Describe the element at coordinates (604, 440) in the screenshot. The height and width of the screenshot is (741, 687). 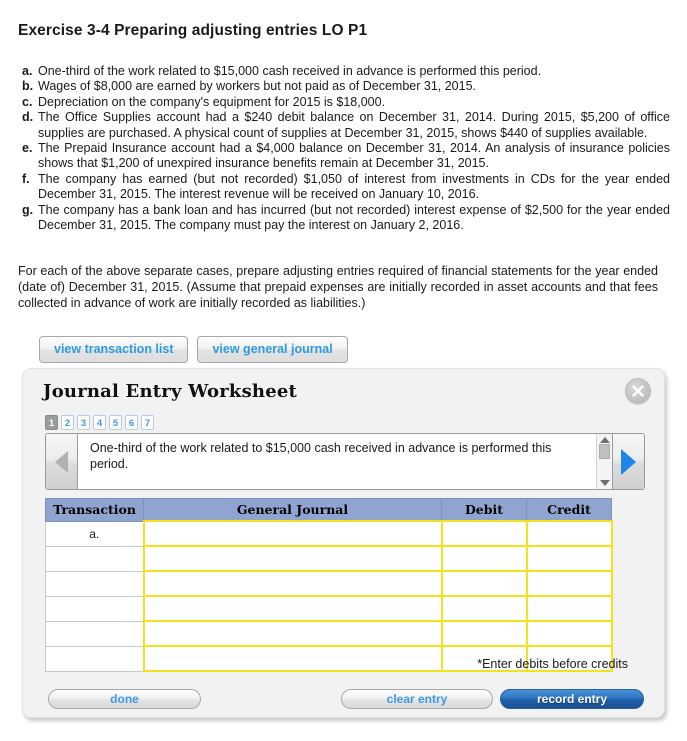
I see `scroll-up-icon` at that location.